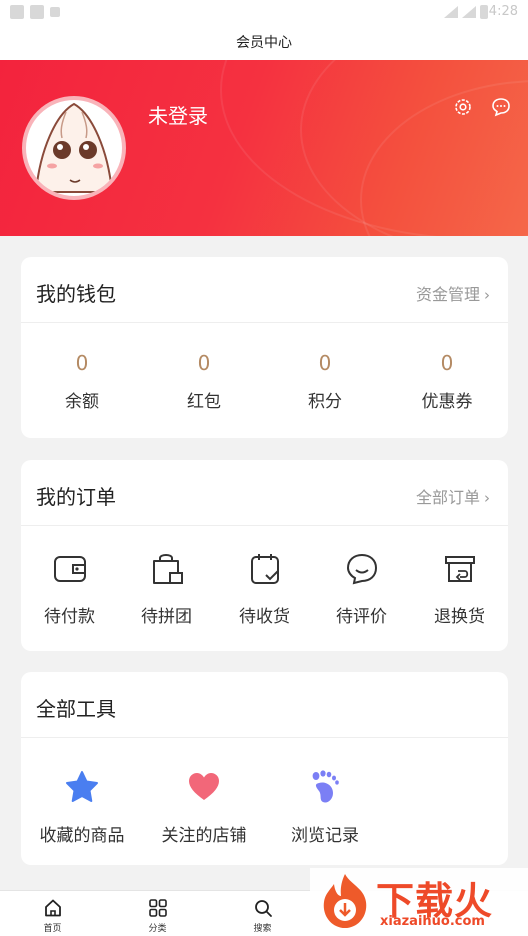 This screenshot has width=528, height=936. What do you see at coordinates (361, 617) in the screenshot?
I see `order-pending-review-label: 待评价` at bounding box center [361, 617].